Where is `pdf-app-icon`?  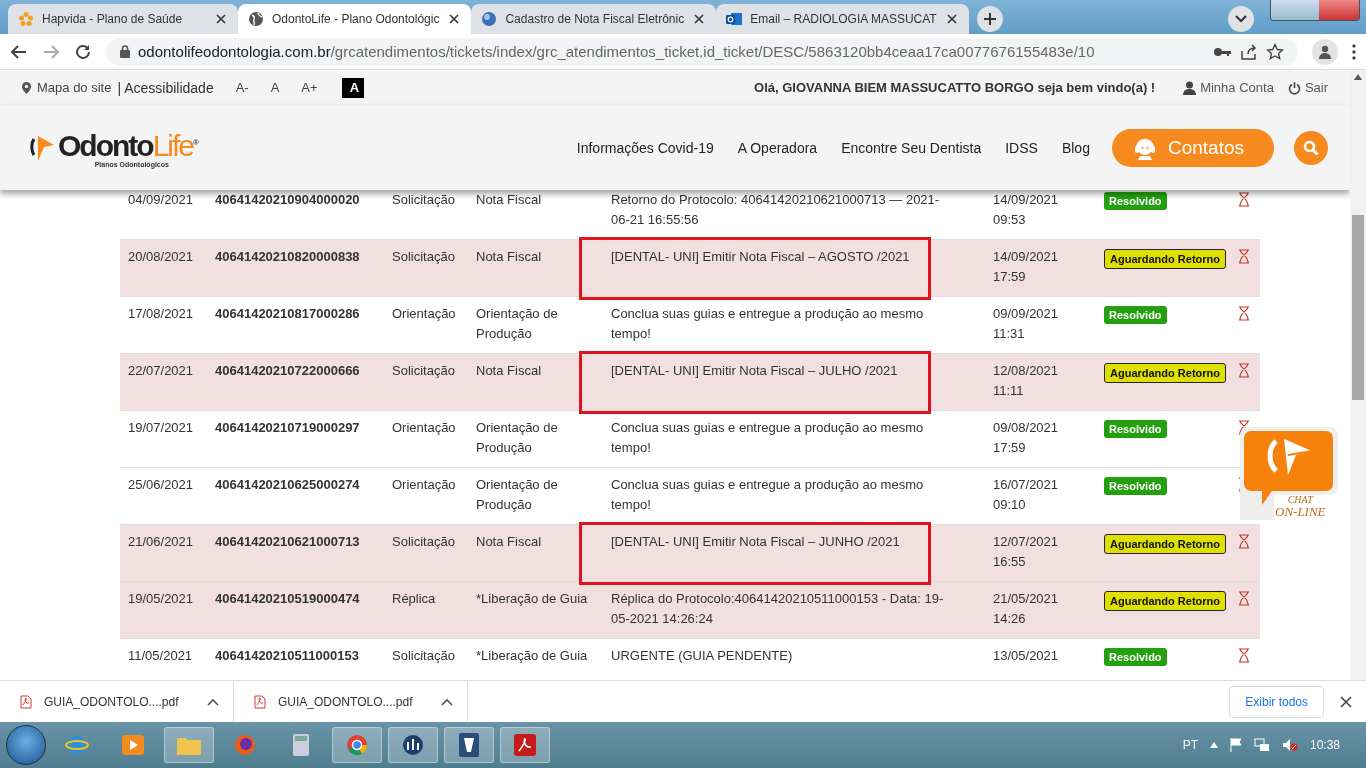
pdf-app-icon is located at coordinates (525, 745).